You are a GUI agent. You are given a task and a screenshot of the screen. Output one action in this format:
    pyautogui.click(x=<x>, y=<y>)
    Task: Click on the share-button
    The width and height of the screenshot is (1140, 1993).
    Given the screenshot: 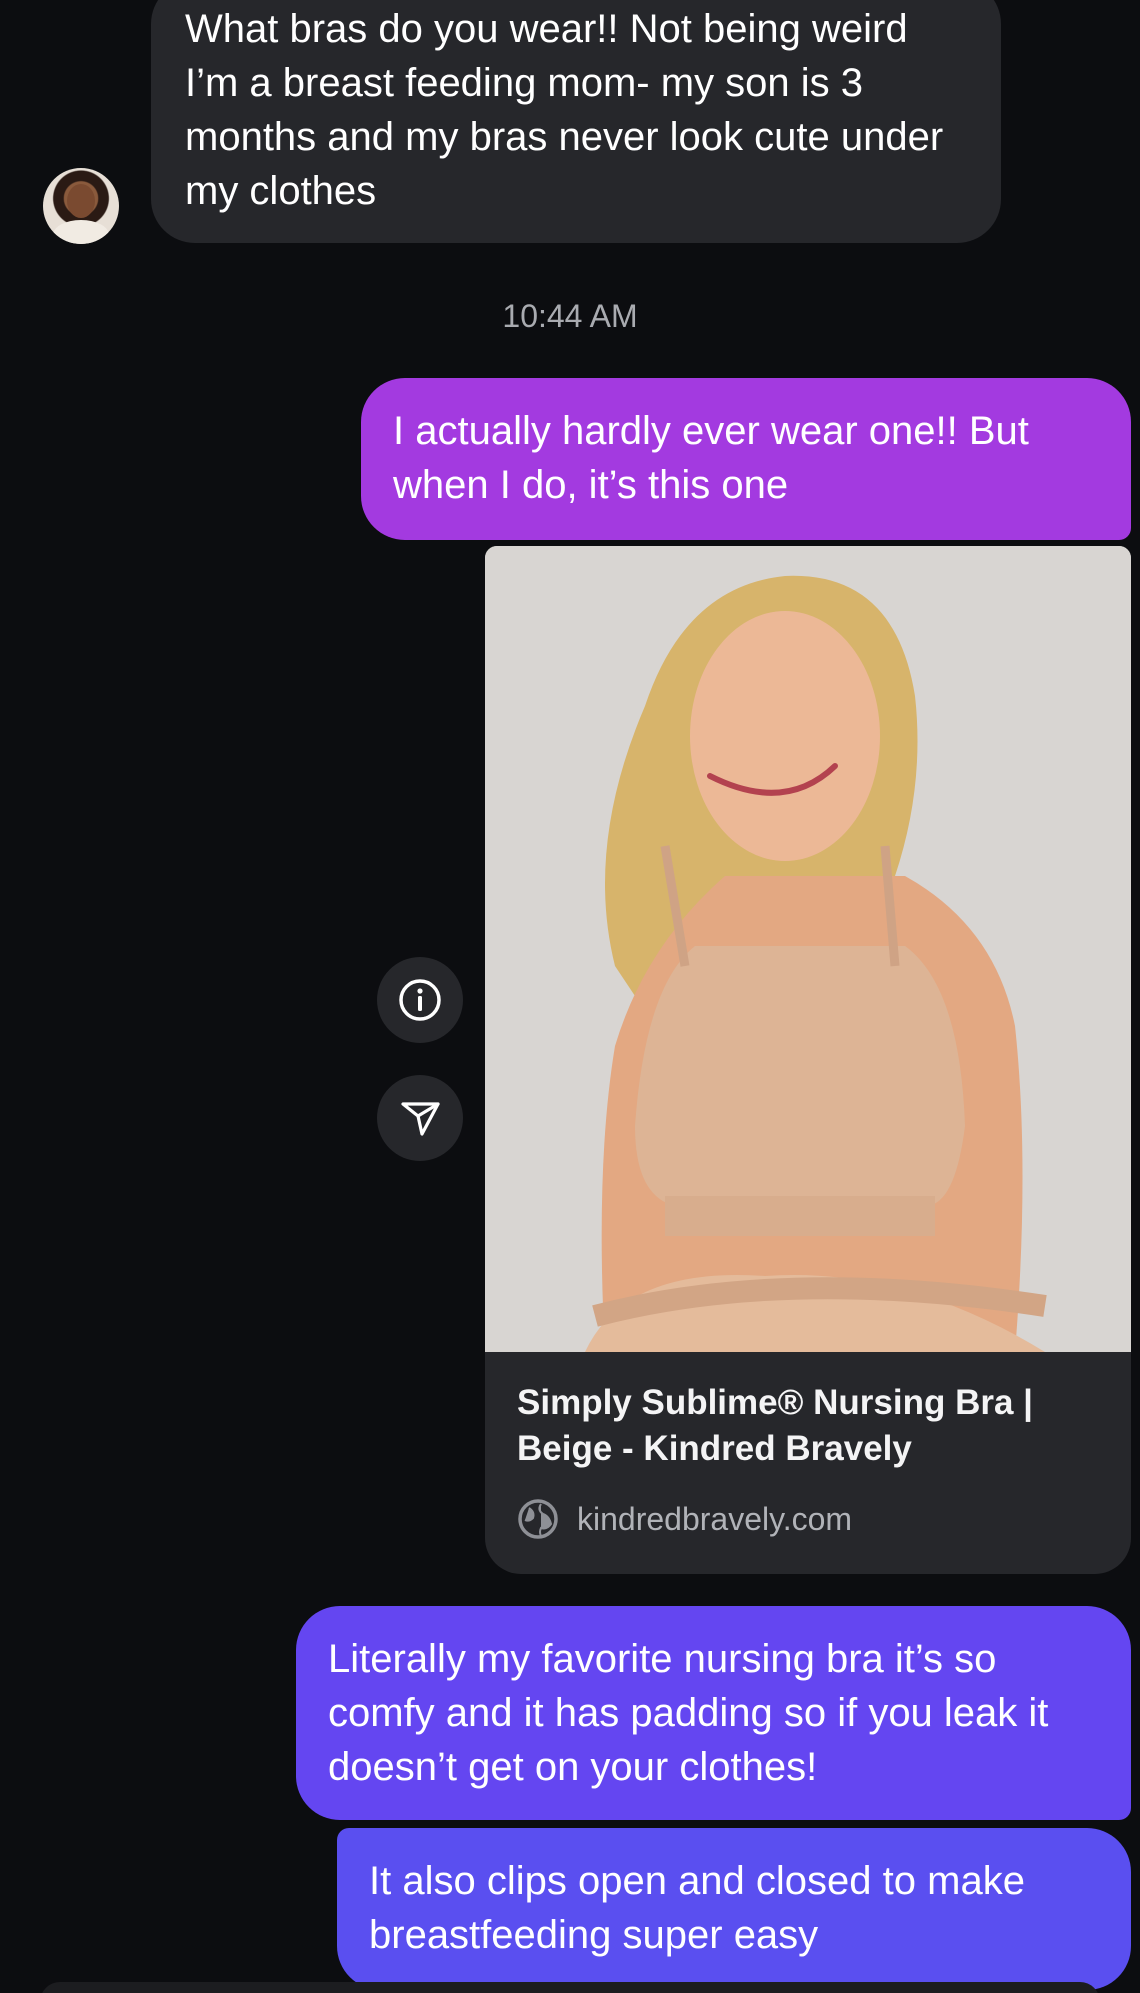 What is the action you would take?
    pyautogui.click(x=420, y=1118)
    